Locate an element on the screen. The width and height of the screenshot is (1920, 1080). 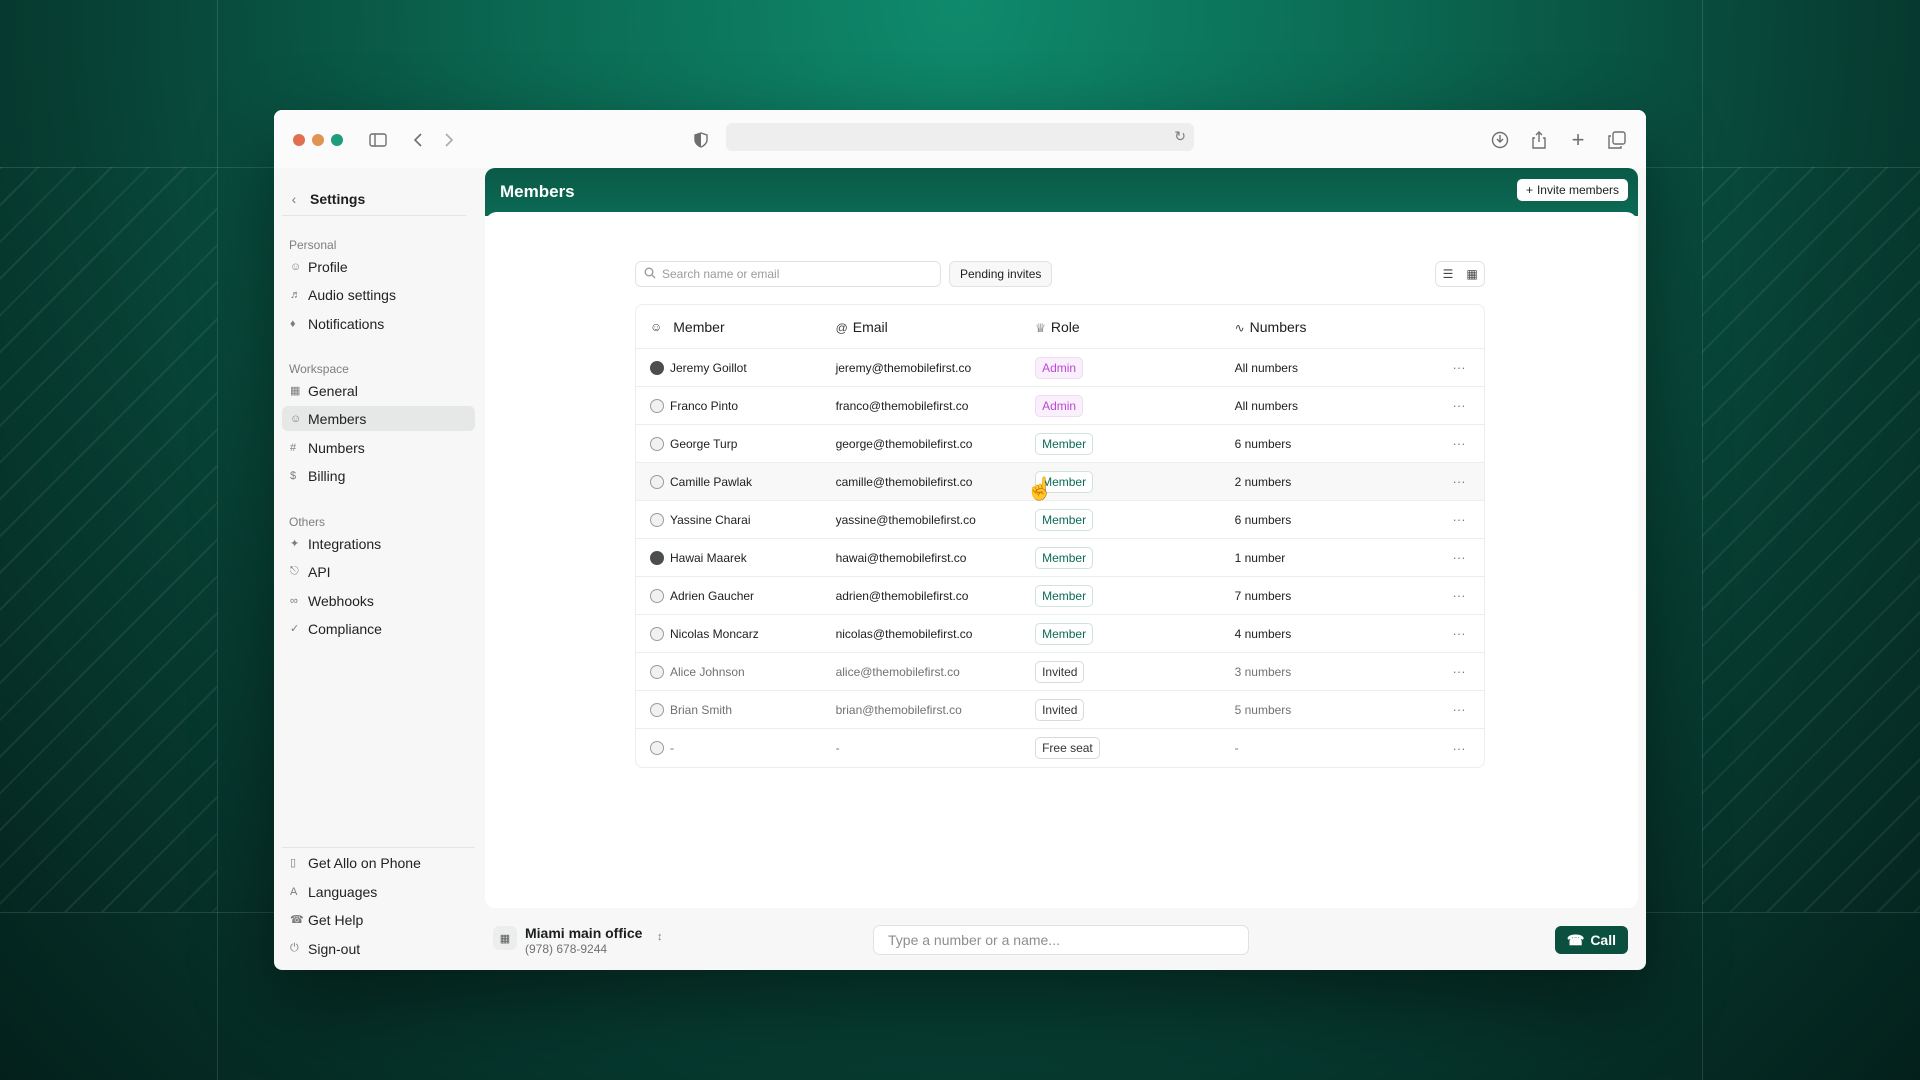
search-icon is located at coordinates (650, 274).